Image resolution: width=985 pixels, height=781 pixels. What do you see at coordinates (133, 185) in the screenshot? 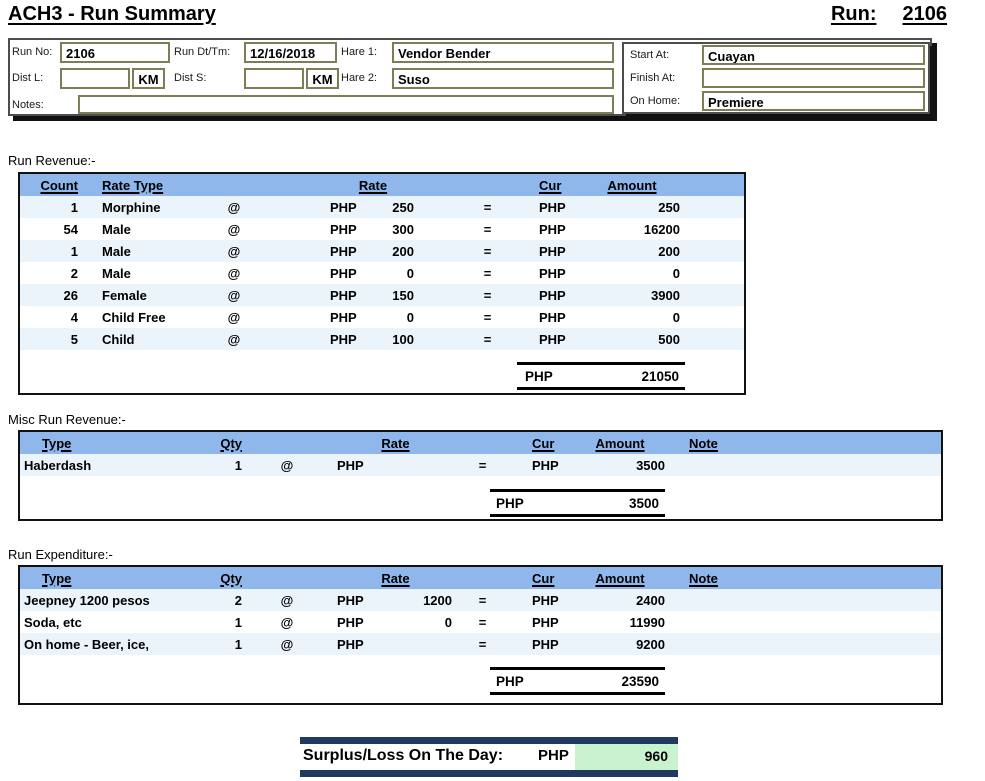
I see `rate-type-header: Rate Type` at bounding box center [133, 185].